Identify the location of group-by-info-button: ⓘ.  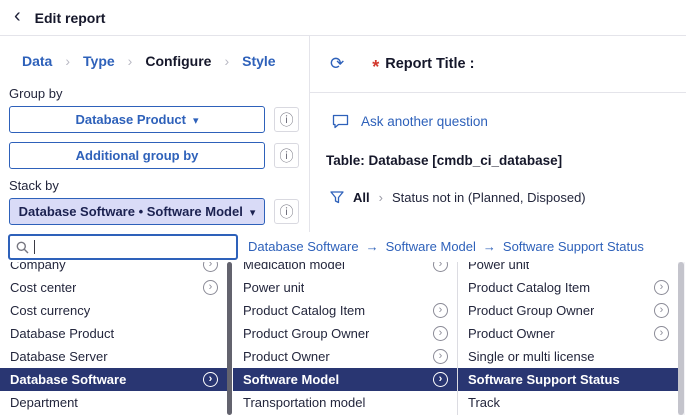
(286, 119).